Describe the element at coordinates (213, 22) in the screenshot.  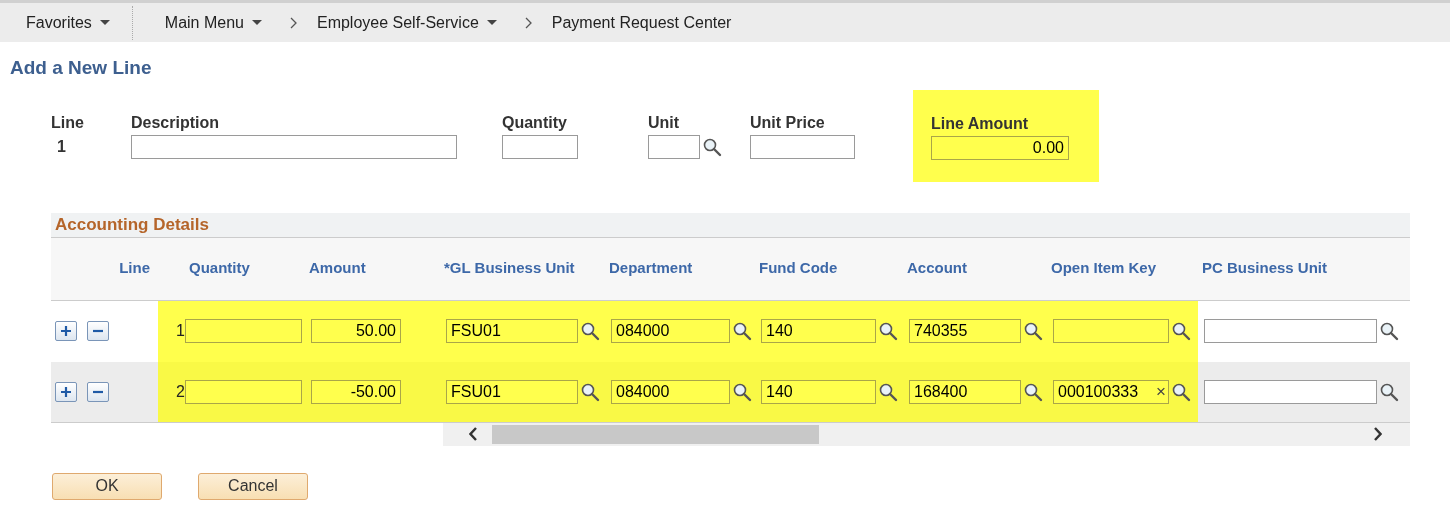
I see `nav-link: Main Menu` at that location.